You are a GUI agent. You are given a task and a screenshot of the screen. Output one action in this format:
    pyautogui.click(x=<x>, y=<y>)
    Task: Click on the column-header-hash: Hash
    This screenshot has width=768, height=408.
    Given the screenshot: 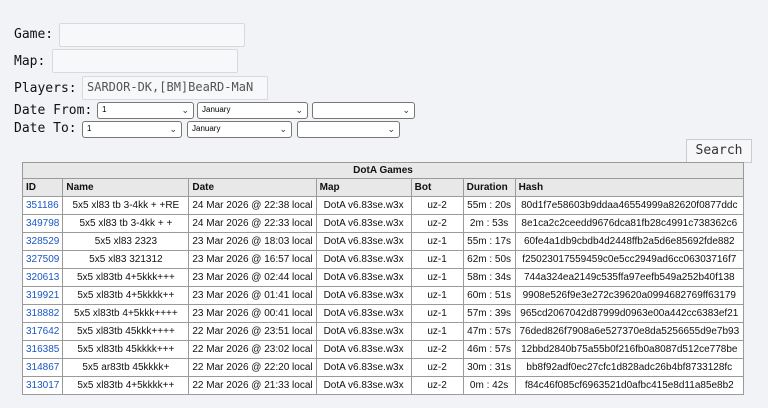 What is the action you would take?
    pyautogui.click(x=629, y=187)
    